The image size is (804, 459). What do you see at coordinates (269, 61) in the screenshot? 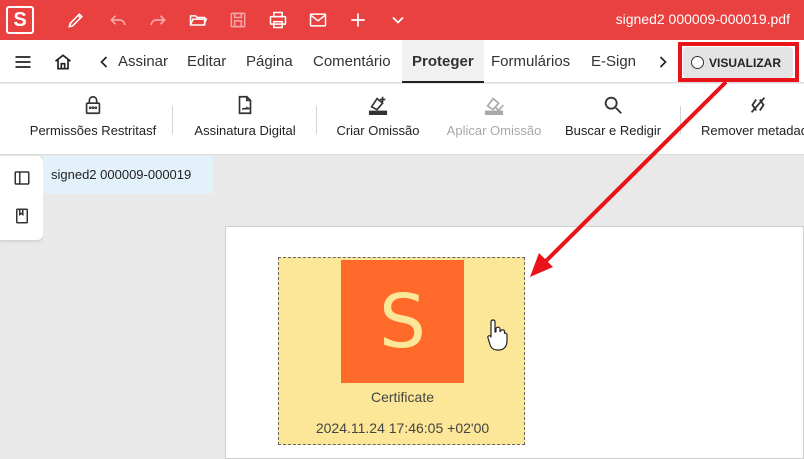
I see `tab-pagina: Página` at bounding box center [269, 61].